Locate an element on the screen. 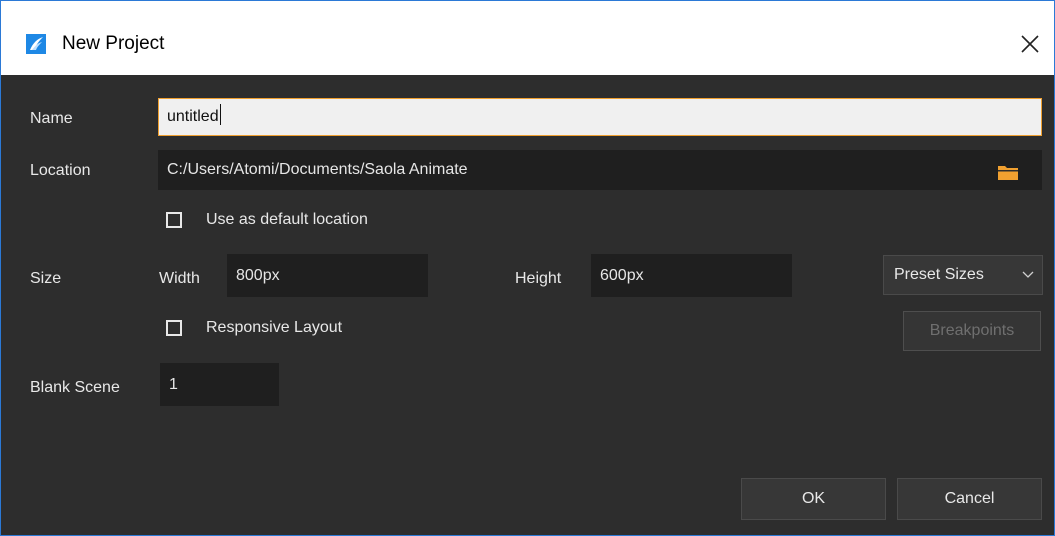  breakpoints-button: Breakpoints is located at coordinates (972, 331).